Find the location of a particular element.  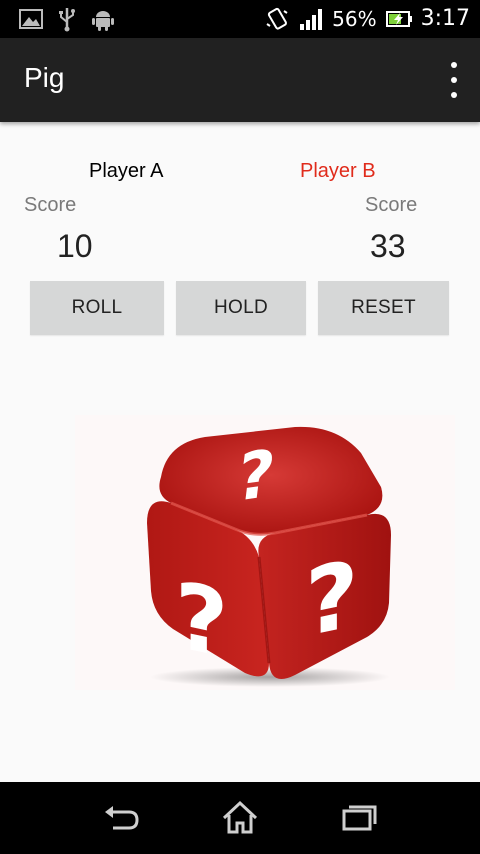

usb-icon is located at coordinates (67, 20).